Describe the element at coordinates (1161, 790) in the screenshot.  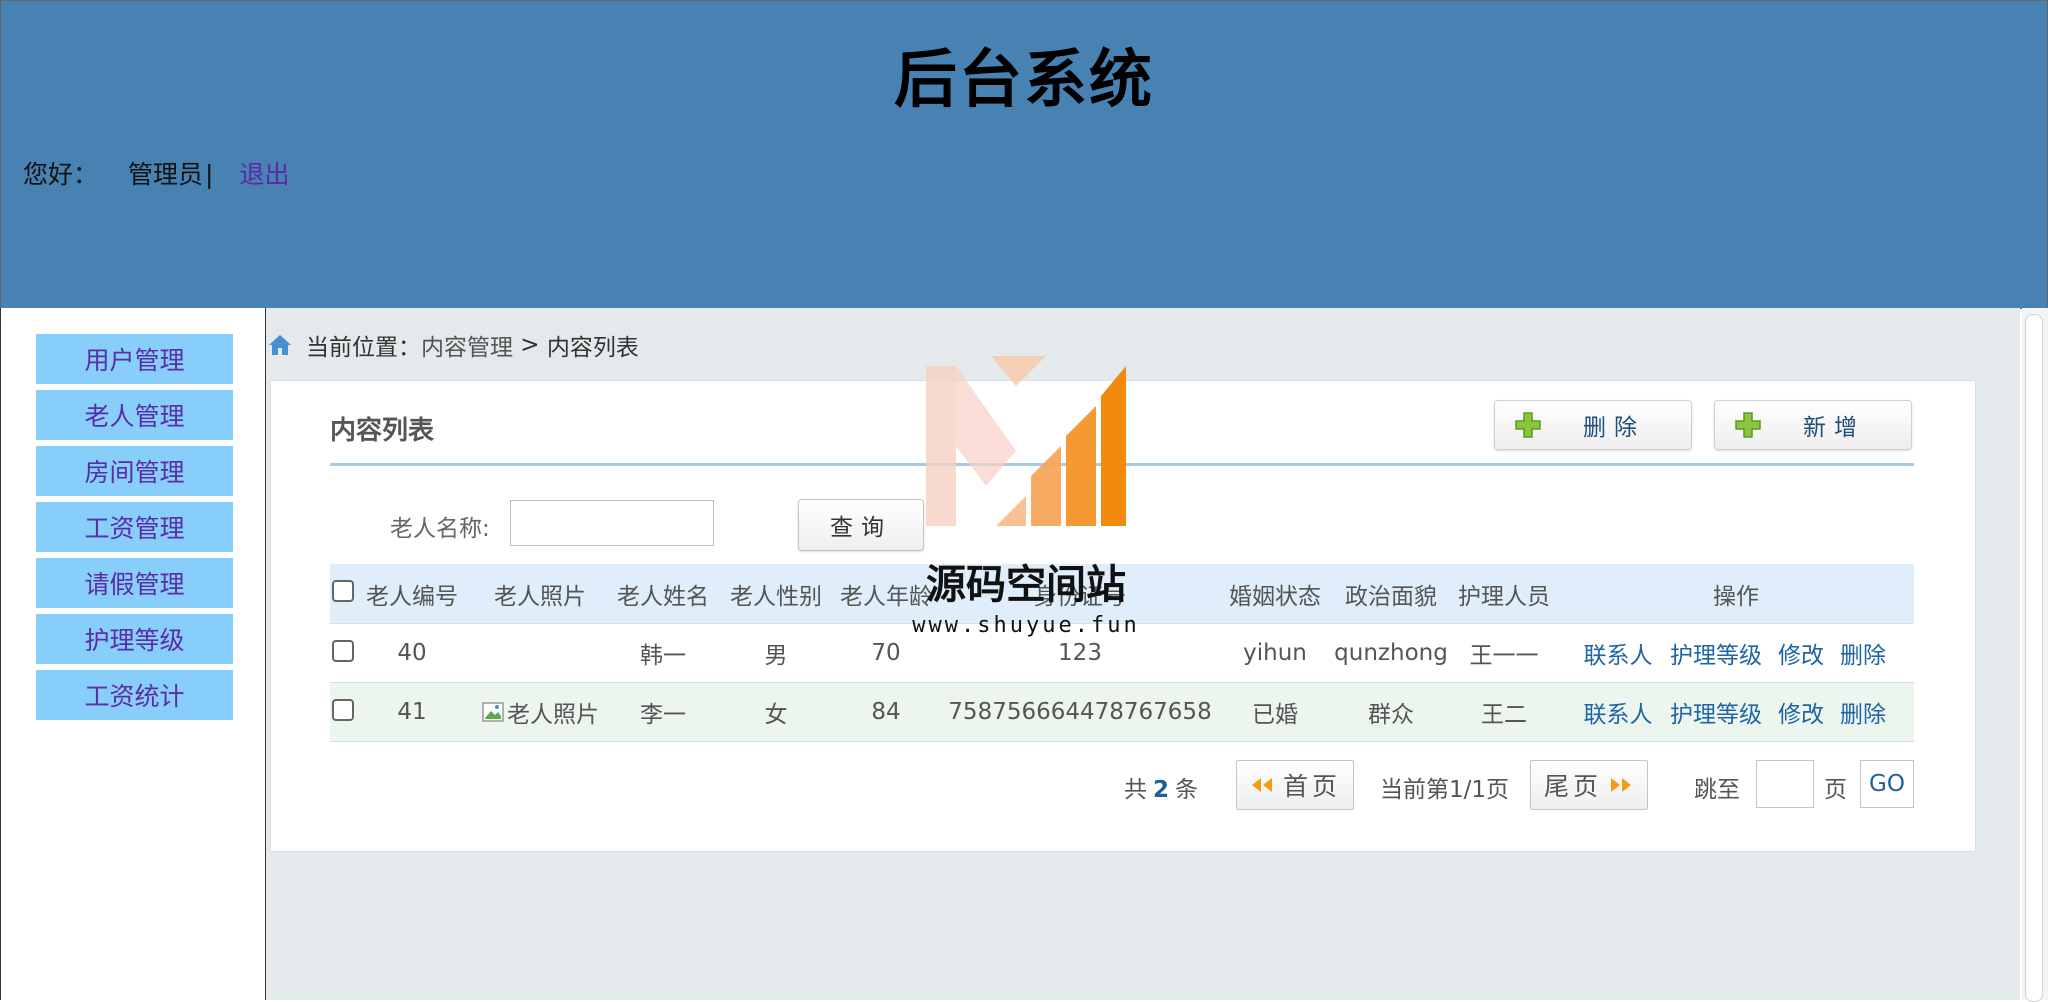
I see `total-number: 2` at that location.